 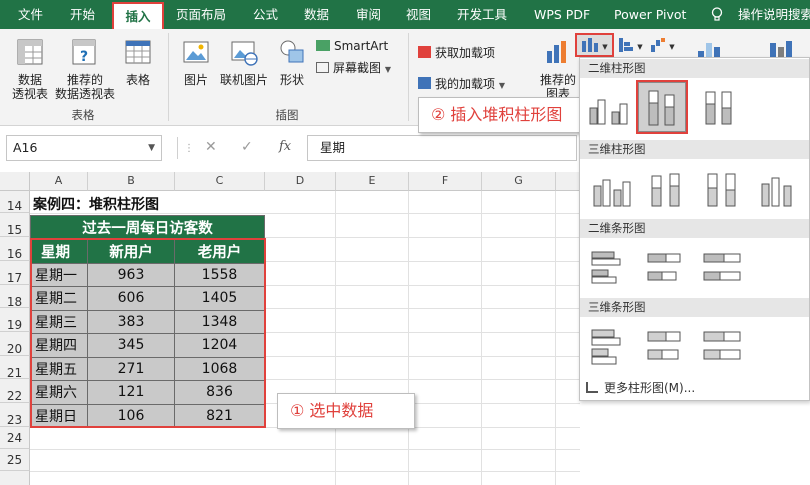 I want to click on row-header-19: 19, so click(x=15, y=320).